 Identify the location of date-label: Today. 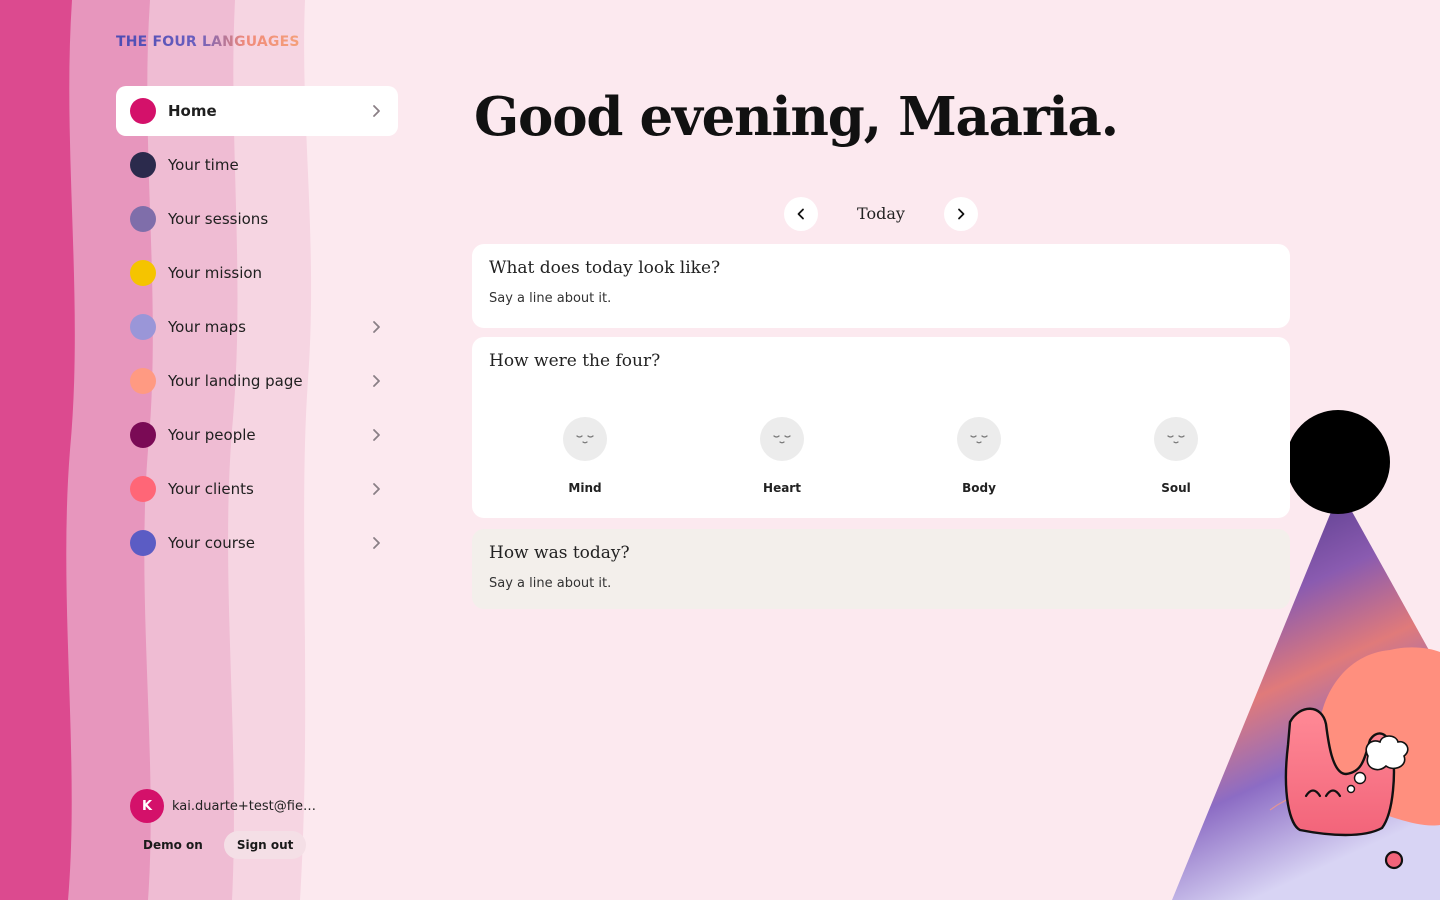
(881, 213).